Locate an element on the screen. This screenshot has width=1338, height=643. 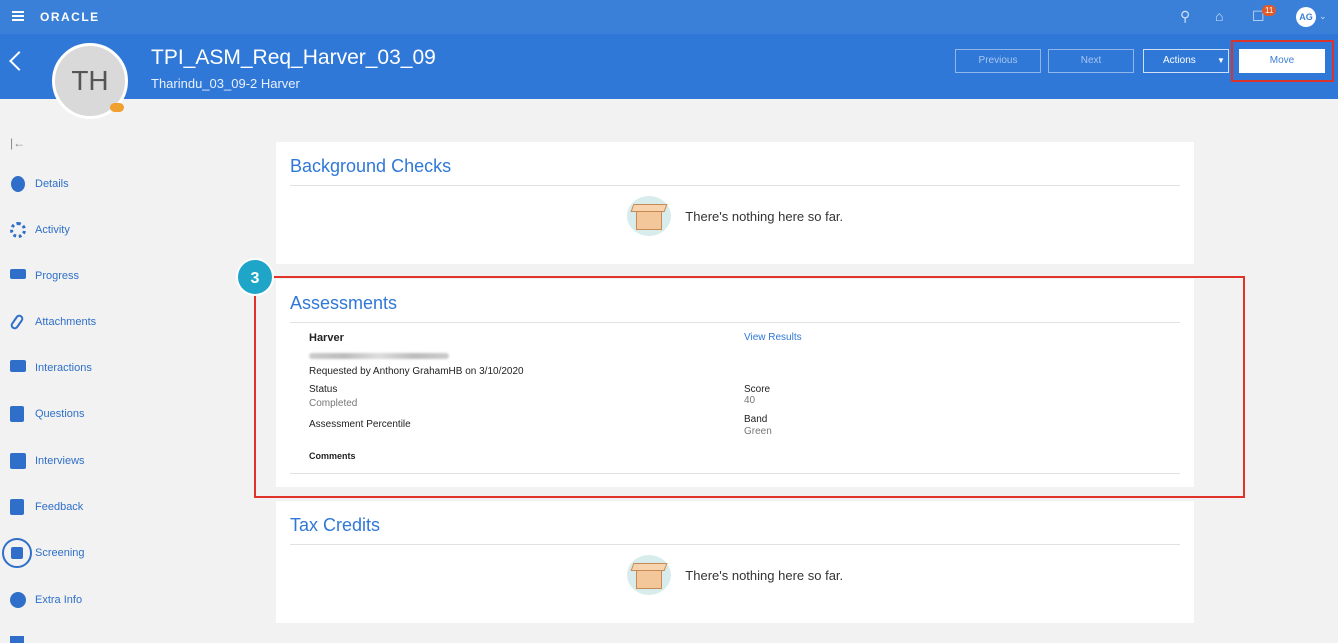
home-icon: ⌂ is located at coordinates (1219, 16).